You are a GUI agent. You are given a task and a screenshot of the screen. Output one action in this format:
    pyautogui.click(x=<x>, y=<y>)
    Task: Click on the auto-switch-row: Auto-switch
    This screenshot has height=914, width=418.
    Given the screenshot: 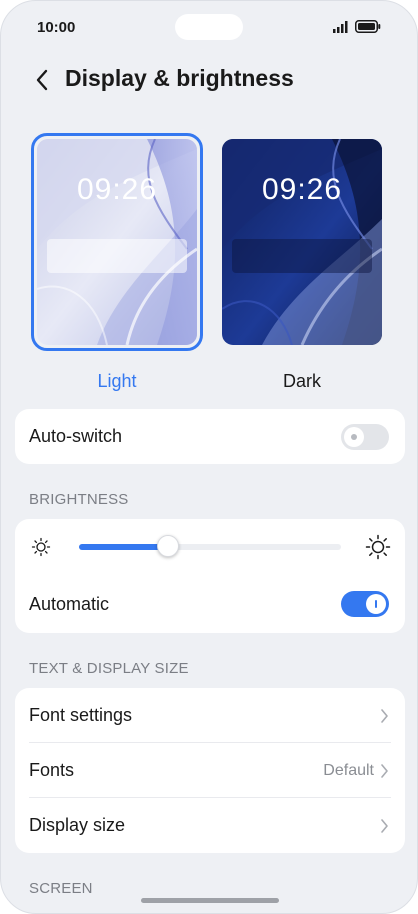 What is the action you would take?
    pyautogui.click(x=210, y=436)
    